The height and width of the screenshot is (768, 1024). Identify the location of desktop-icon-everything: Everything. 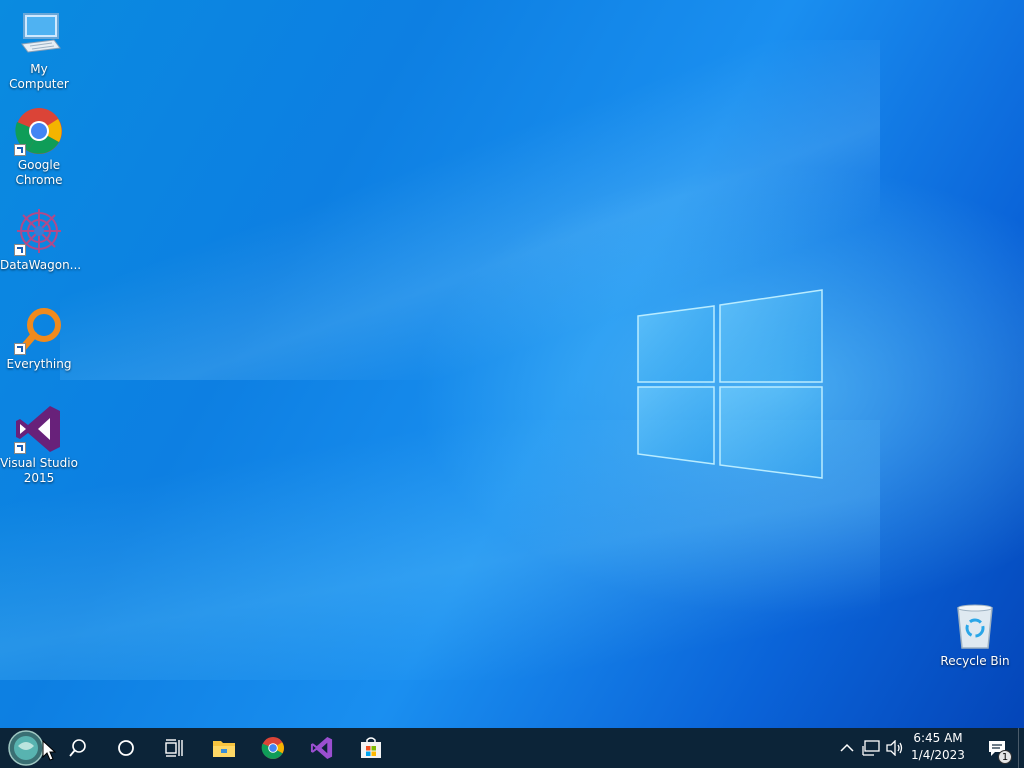
(39, 338).